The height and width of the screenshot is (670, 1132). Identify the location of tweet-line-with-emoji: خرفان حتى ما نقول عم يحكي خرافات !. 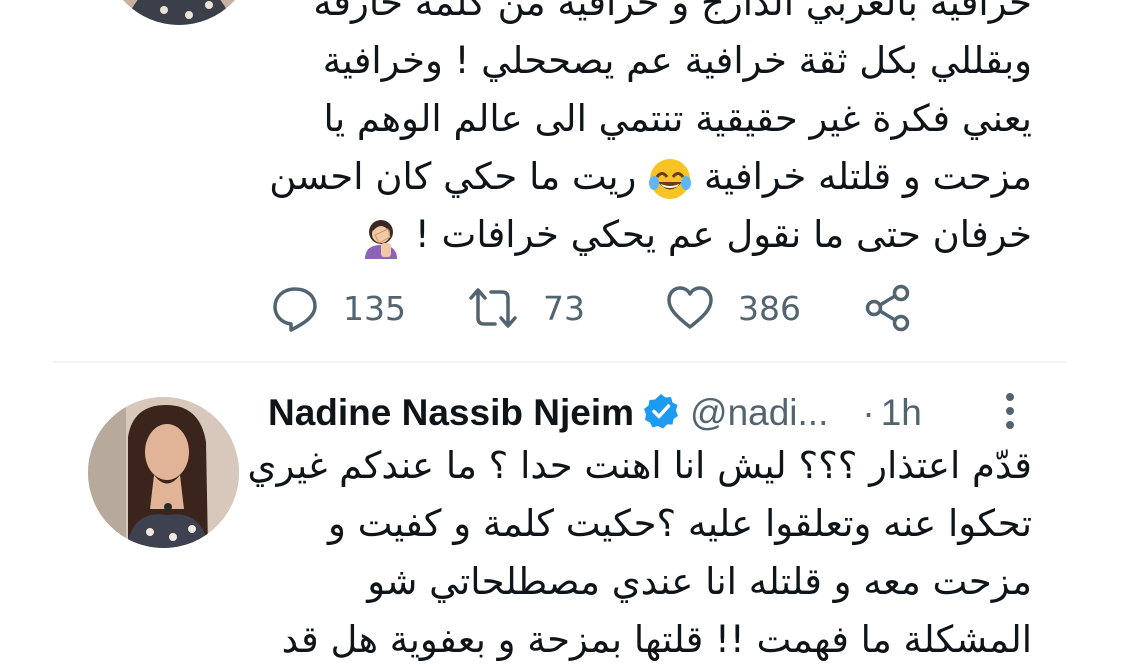
(650, 235).